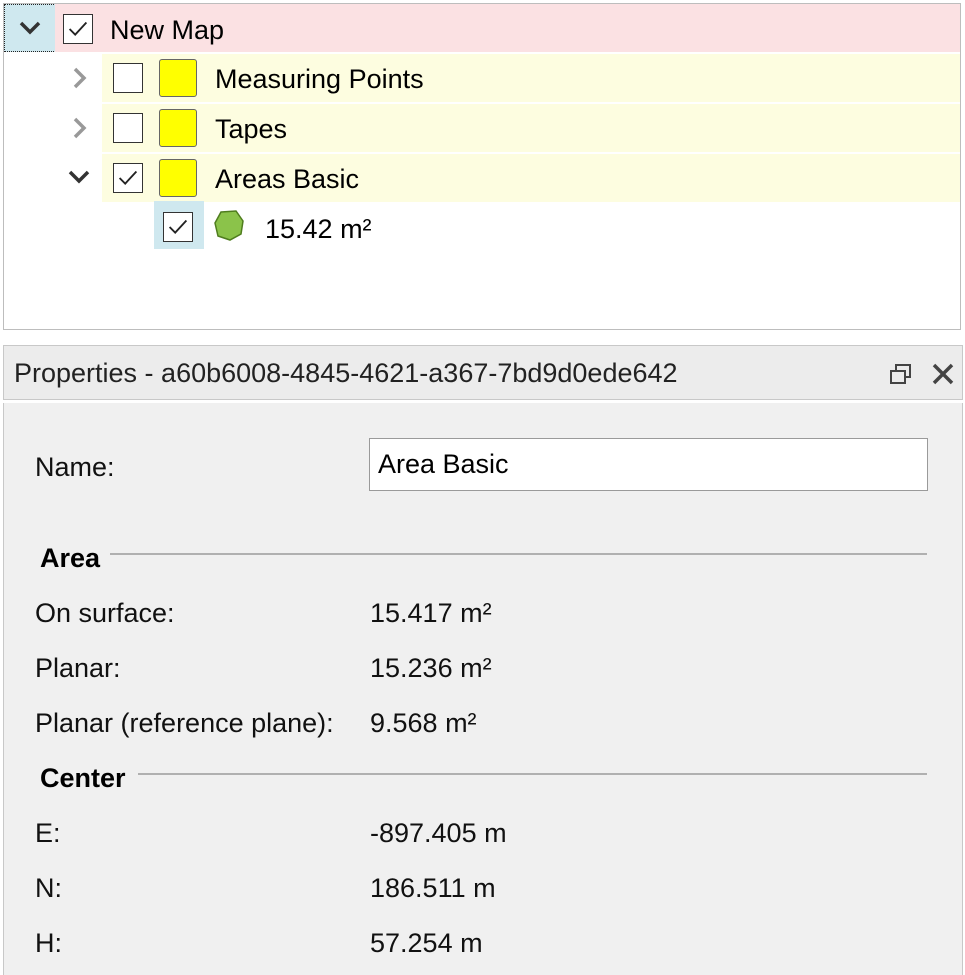  What do you see at coordinates (48, 888) in the screenshot?
I see `northing-label: N:` at bounding box center [48, 888].